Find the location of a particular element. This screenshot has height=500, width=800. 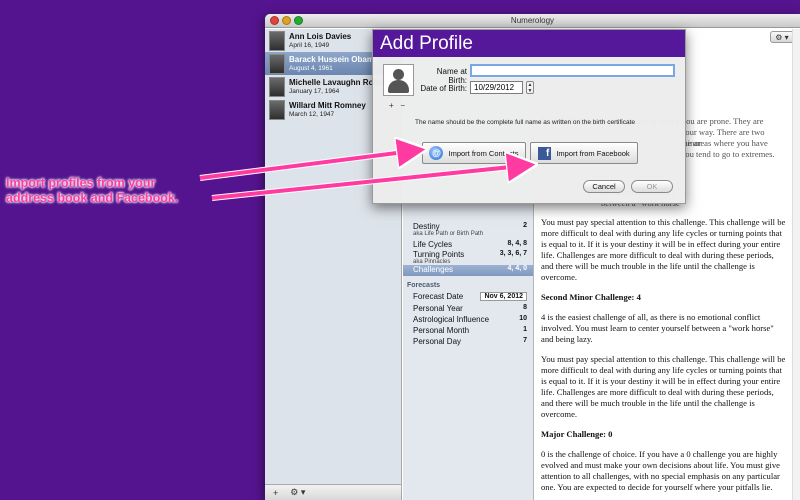

remove-photo-button: − is located at coordinates (402, 105).